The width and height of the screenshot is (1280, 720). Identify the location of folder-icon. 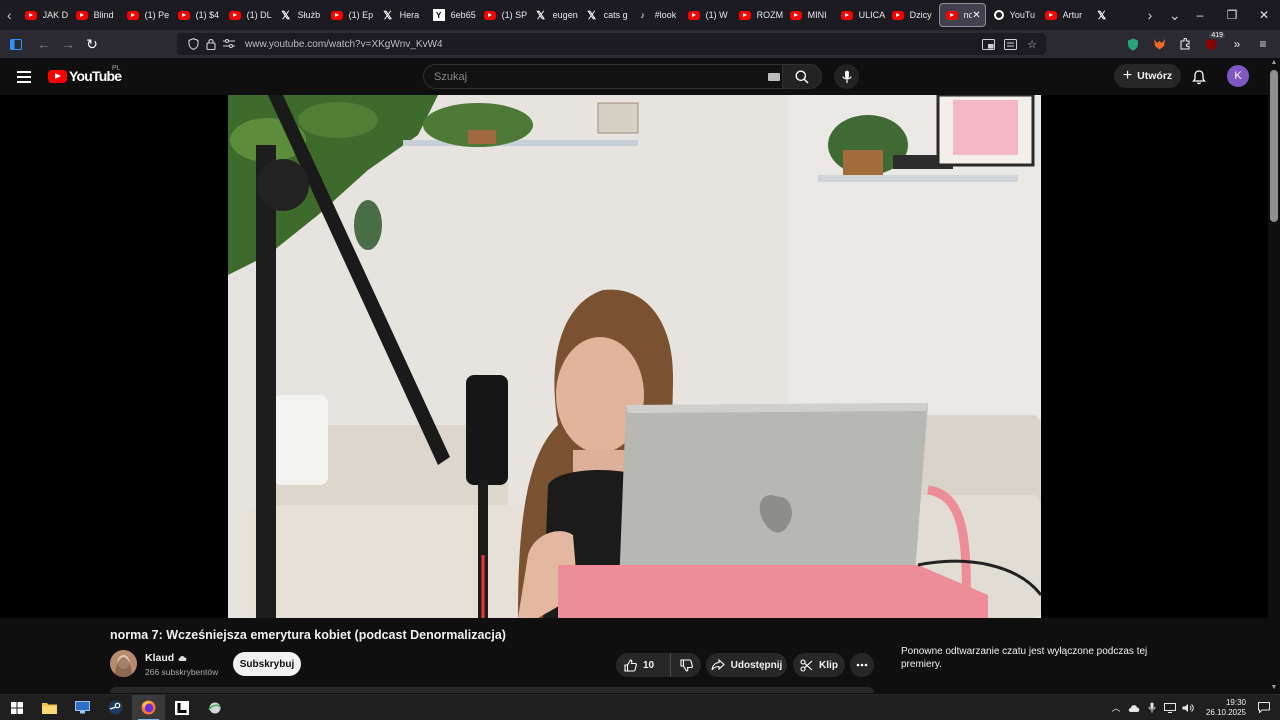
(49, 708).